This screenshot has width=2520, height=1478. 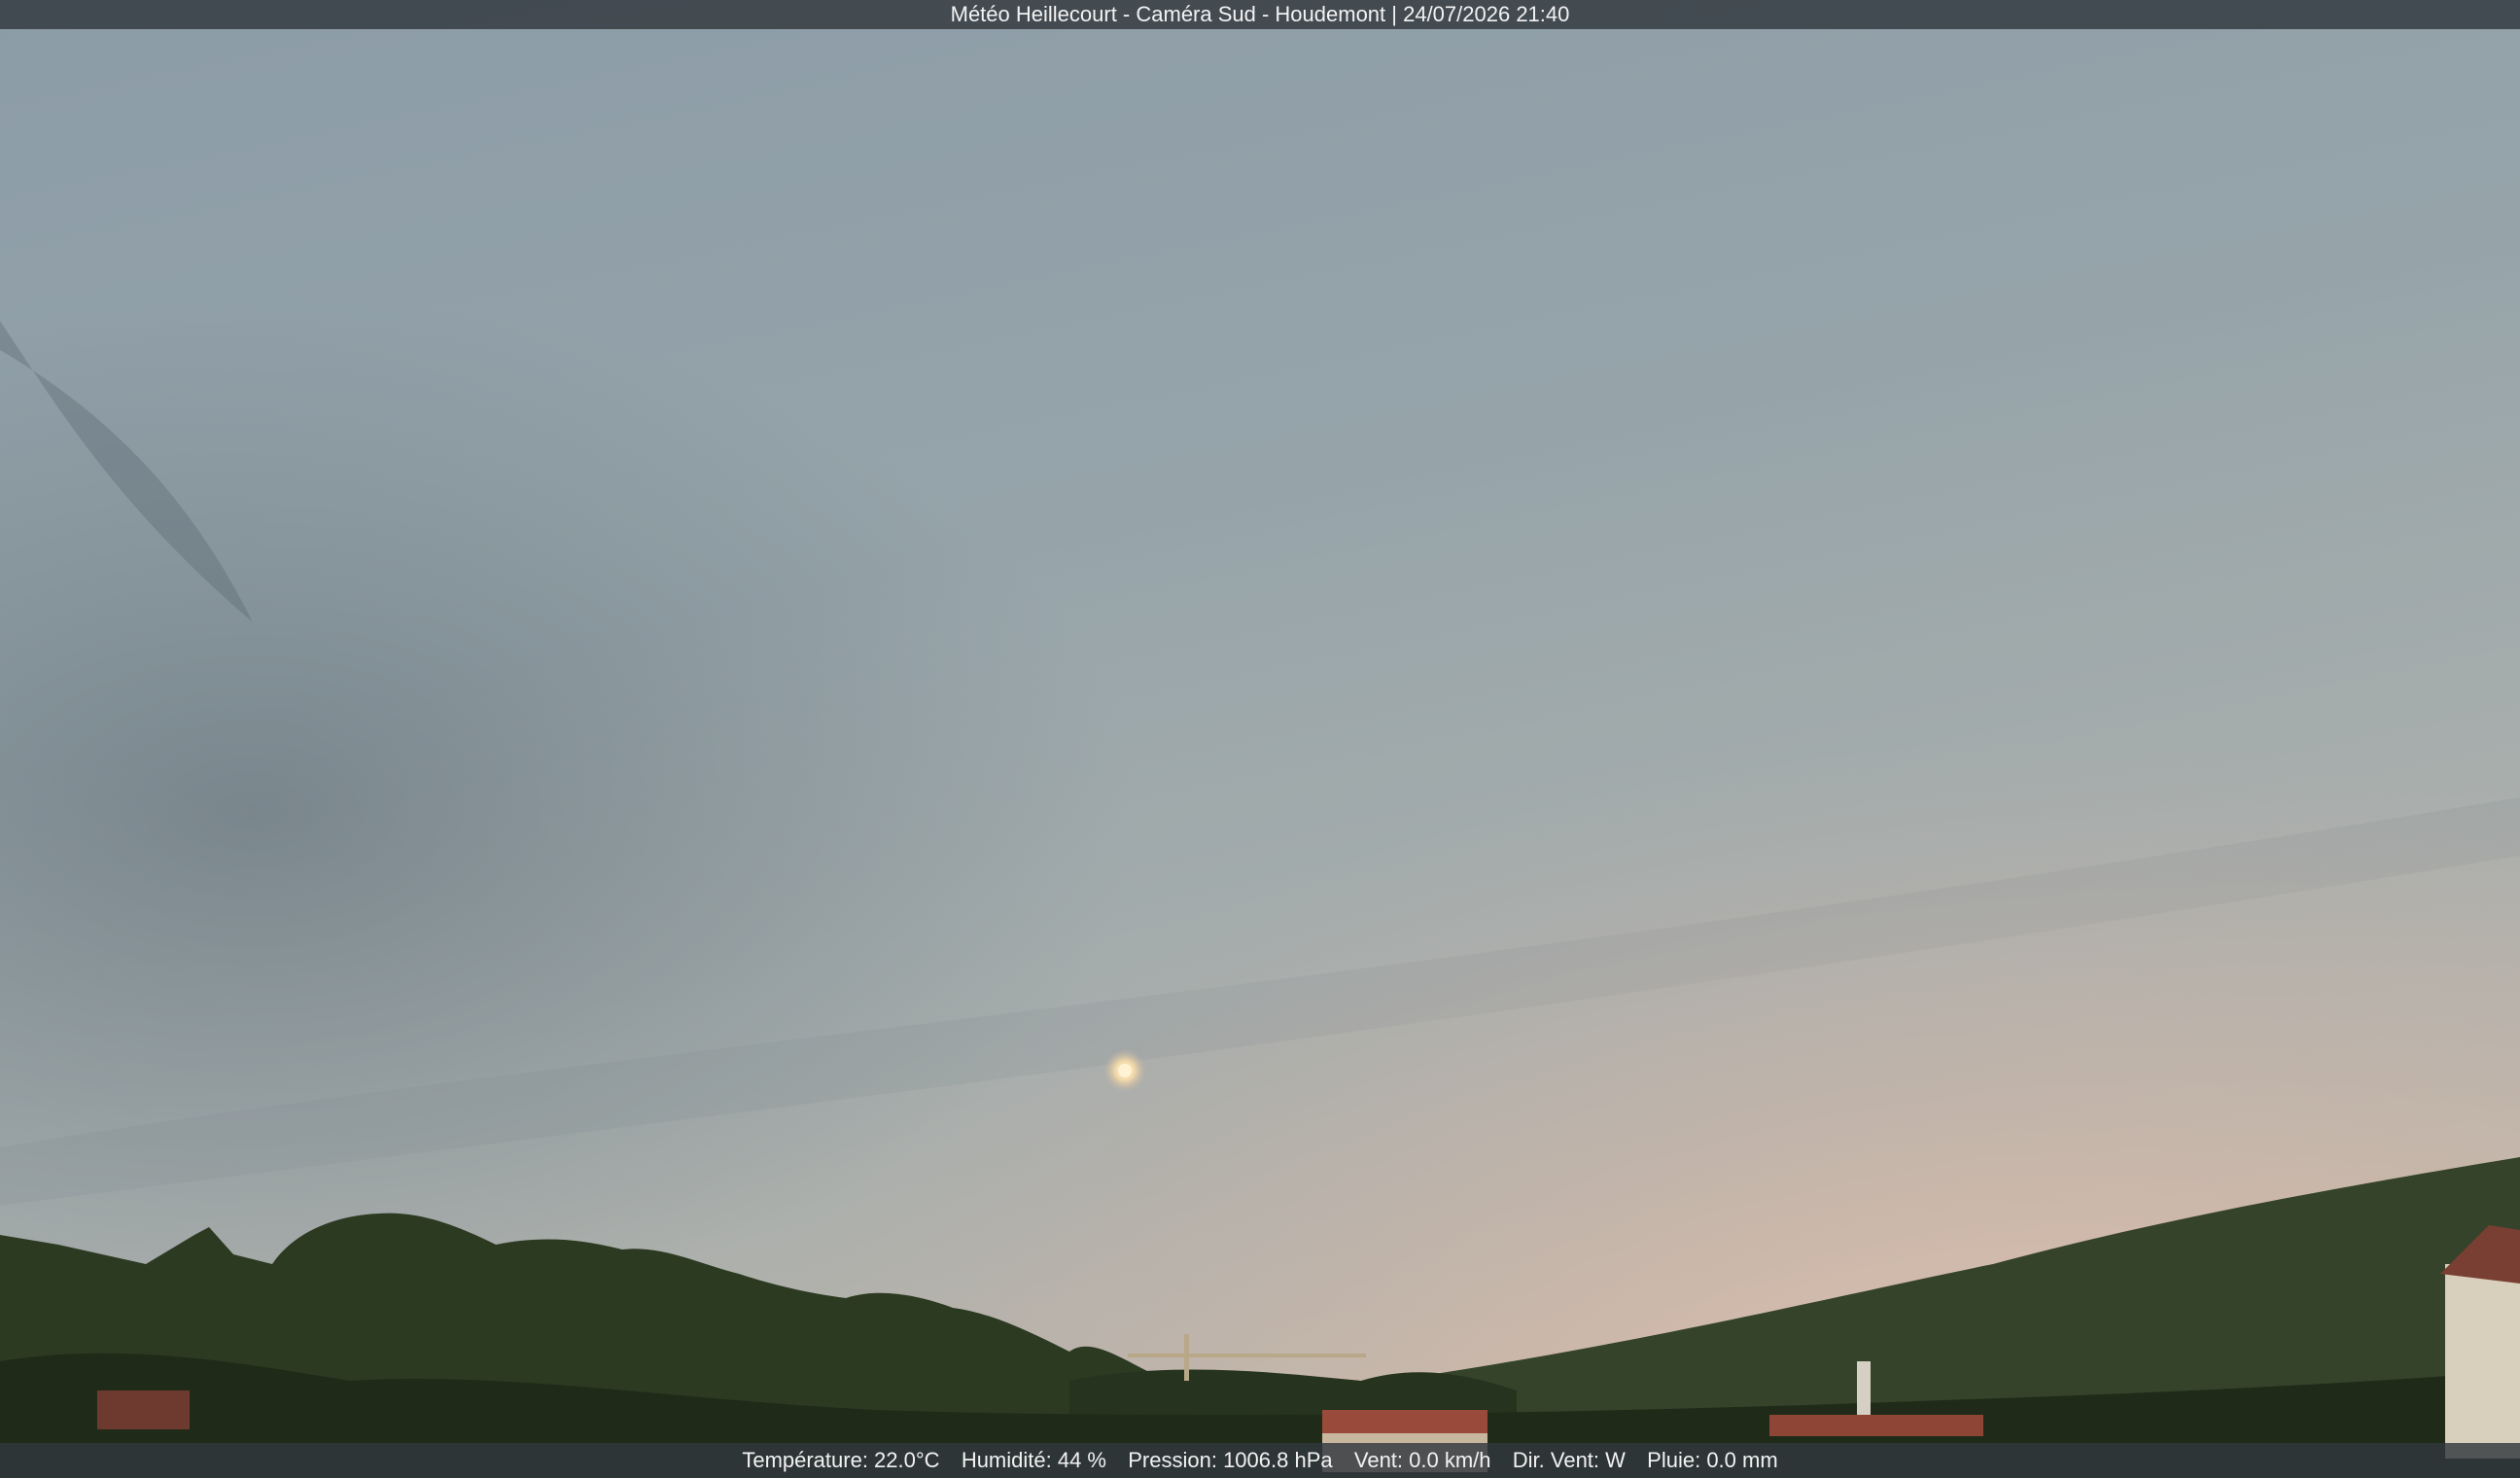 I want to click on house-roof-left, so click(x=143, y=1409).